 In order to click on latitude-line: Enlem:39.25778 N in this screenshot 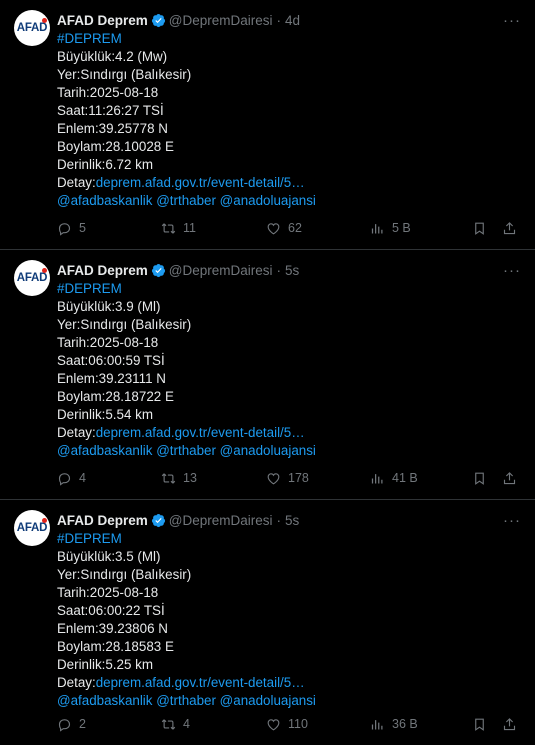, I will do `click(112, 128)`.